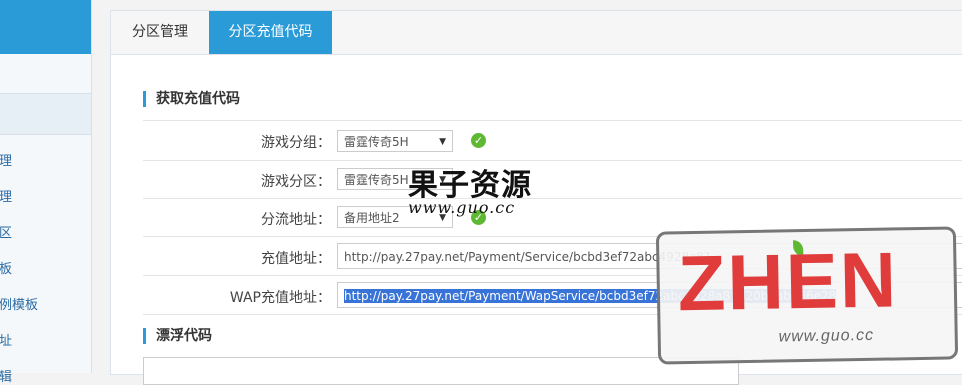  What do you see at coordinates (376, 142) in the screenshot?
I see `group-select-value: 雷霆传奇5H` at bounding box center [376, 142].